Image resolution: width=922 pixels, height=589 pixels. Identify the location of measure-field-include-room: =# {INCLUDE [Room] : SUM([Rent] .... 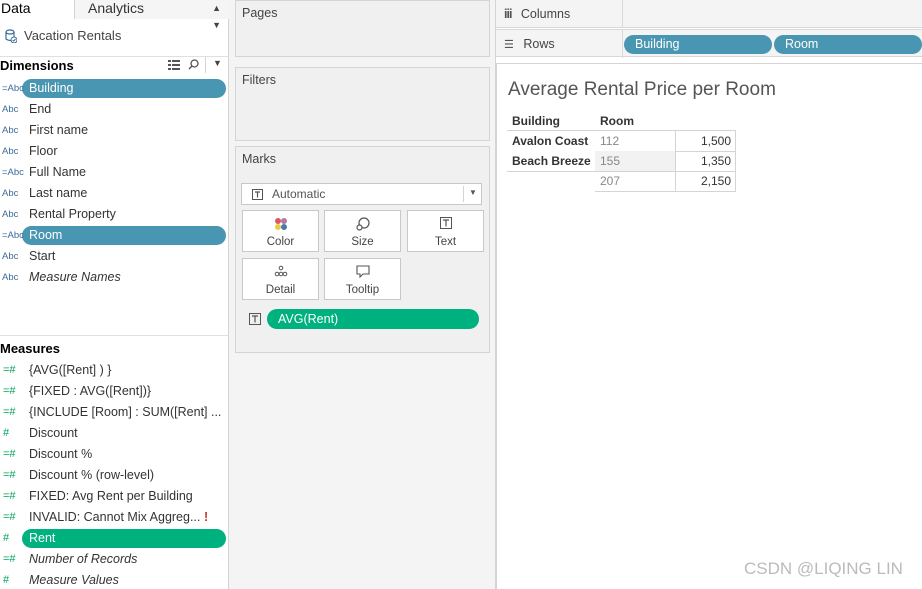
(114, 412).